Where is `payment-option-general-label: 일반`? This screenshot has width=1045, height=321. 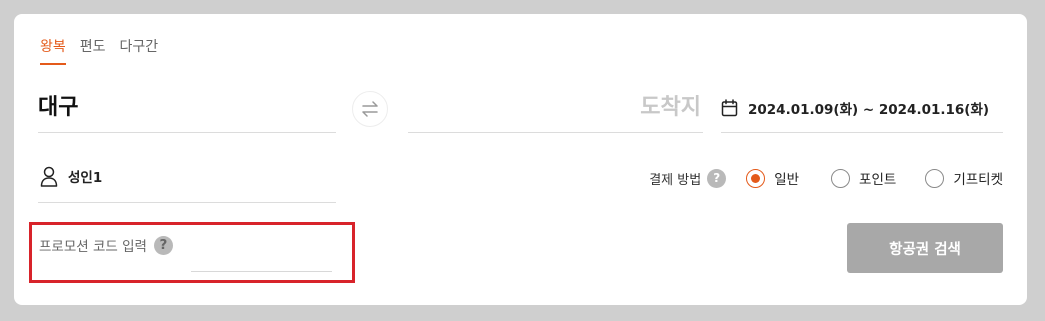 payment-option-general-label: 일반 is located at coordinates (787, 180).